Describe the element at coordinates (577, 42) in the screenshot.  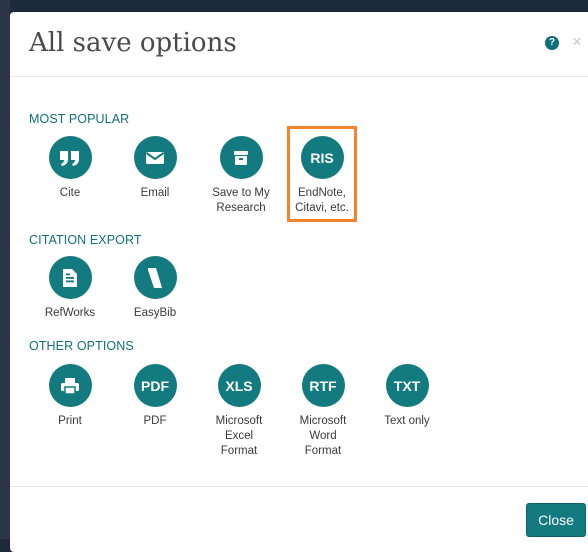
I see `close-icon: ×` at that location.